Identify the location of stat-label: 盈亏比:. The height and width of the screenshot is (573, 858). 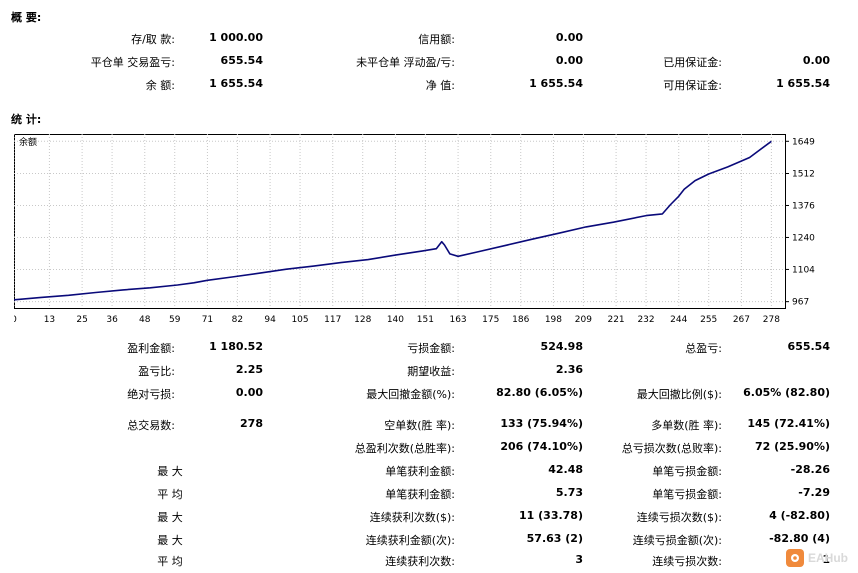
(156, 371).